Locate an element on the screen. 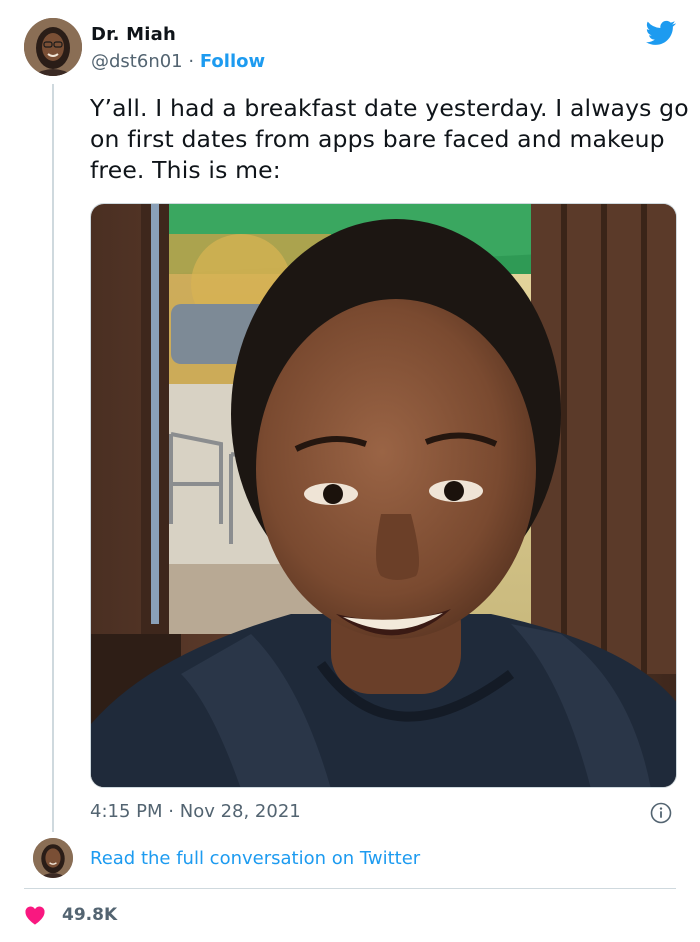  tweet-time: 4:15 PM is located at coordinates (126, 811).